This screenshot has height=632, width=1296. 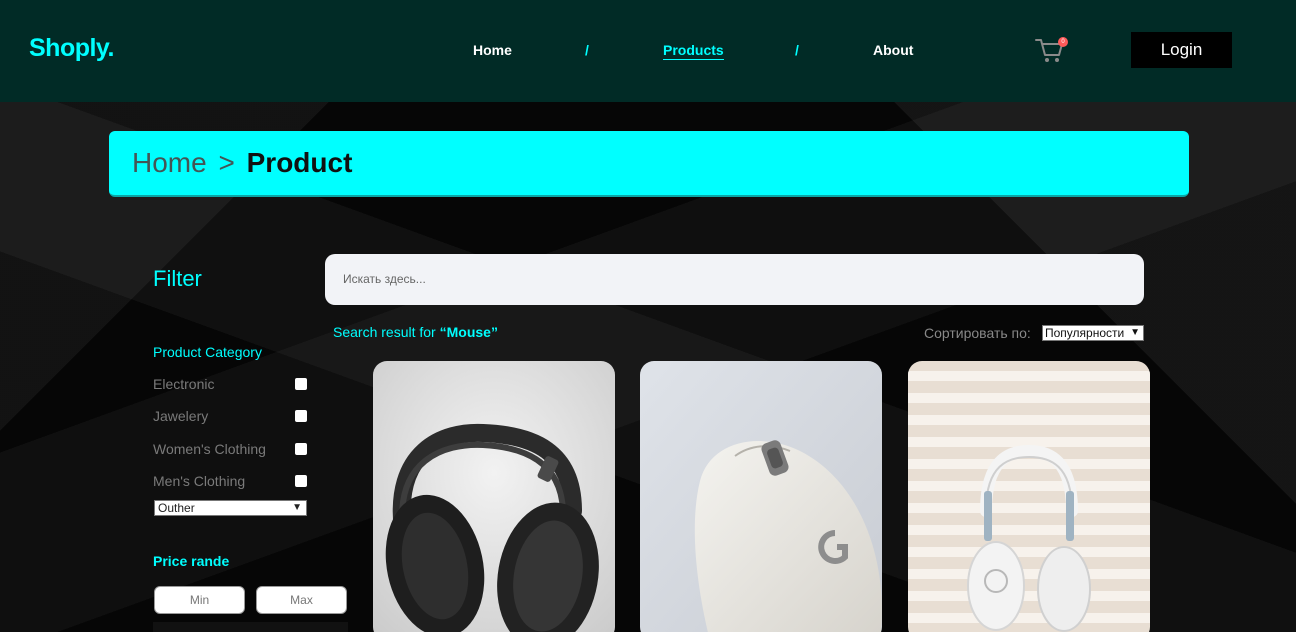 What do you see at coordinates (250, 627) in the screenshot?
I see `price-range-bar` at bounding box center [250, 627].